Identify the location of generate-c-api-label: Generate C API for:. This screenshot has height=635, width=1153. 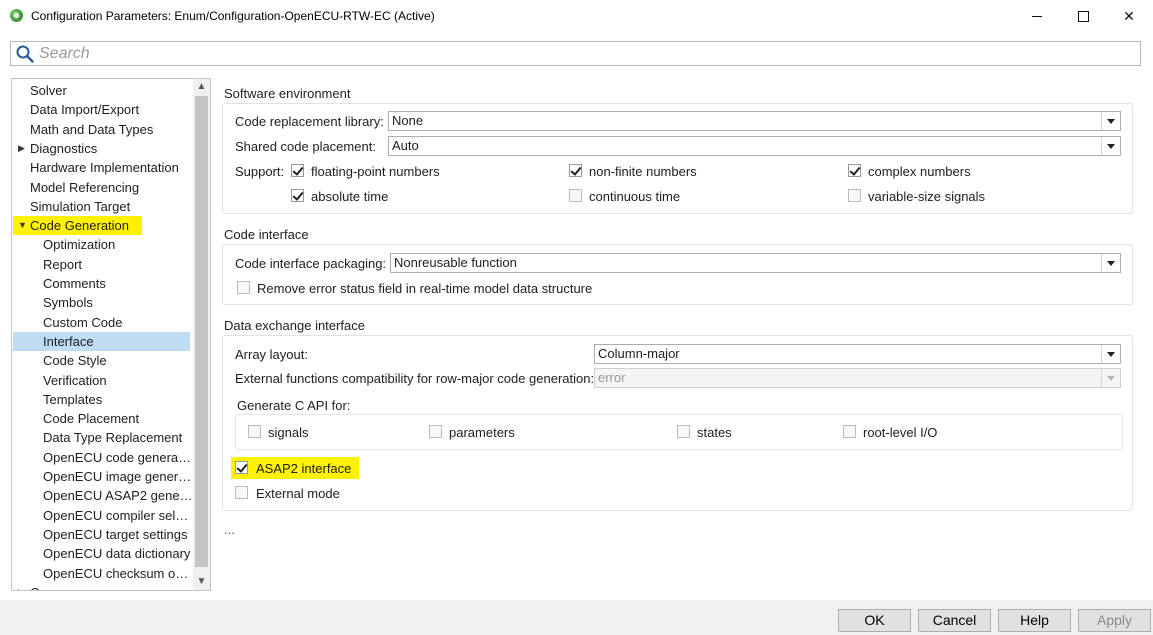
(294, 405).